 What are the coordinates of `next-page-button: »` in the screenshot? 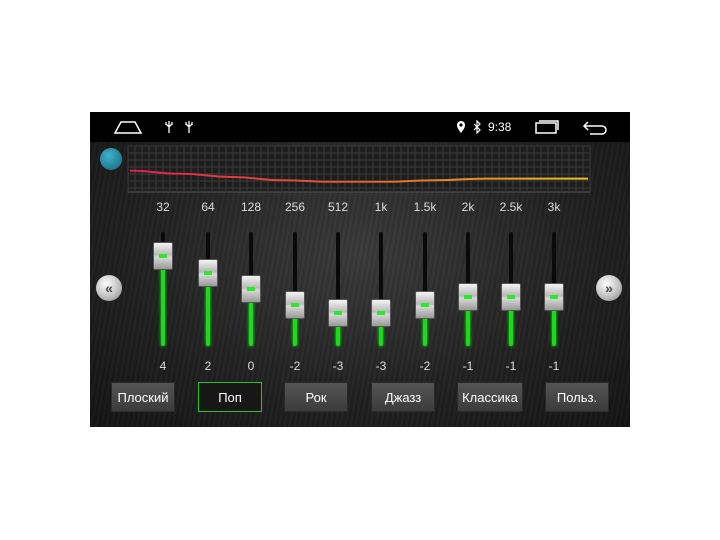 It's located at (609, 288).